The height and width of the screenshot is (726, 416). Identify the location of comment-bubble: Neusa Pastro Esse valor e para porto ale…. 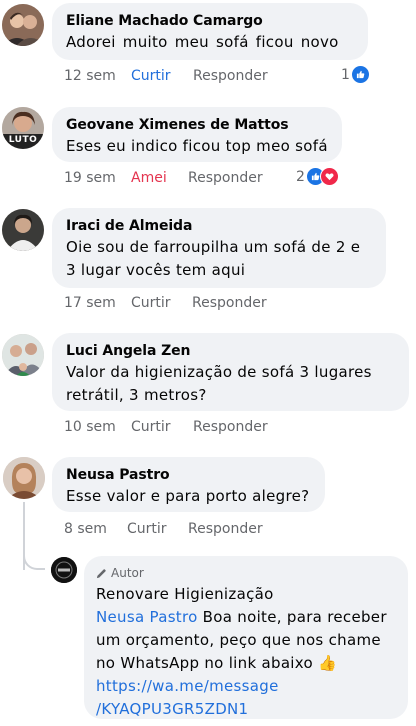
(188, 484).